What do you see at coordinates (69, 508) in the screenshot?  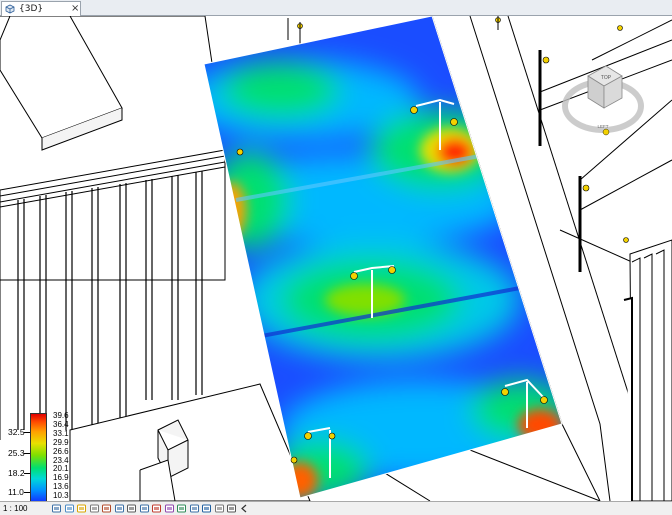 I see `visual-style-icon` at bounding box center [69, 508].